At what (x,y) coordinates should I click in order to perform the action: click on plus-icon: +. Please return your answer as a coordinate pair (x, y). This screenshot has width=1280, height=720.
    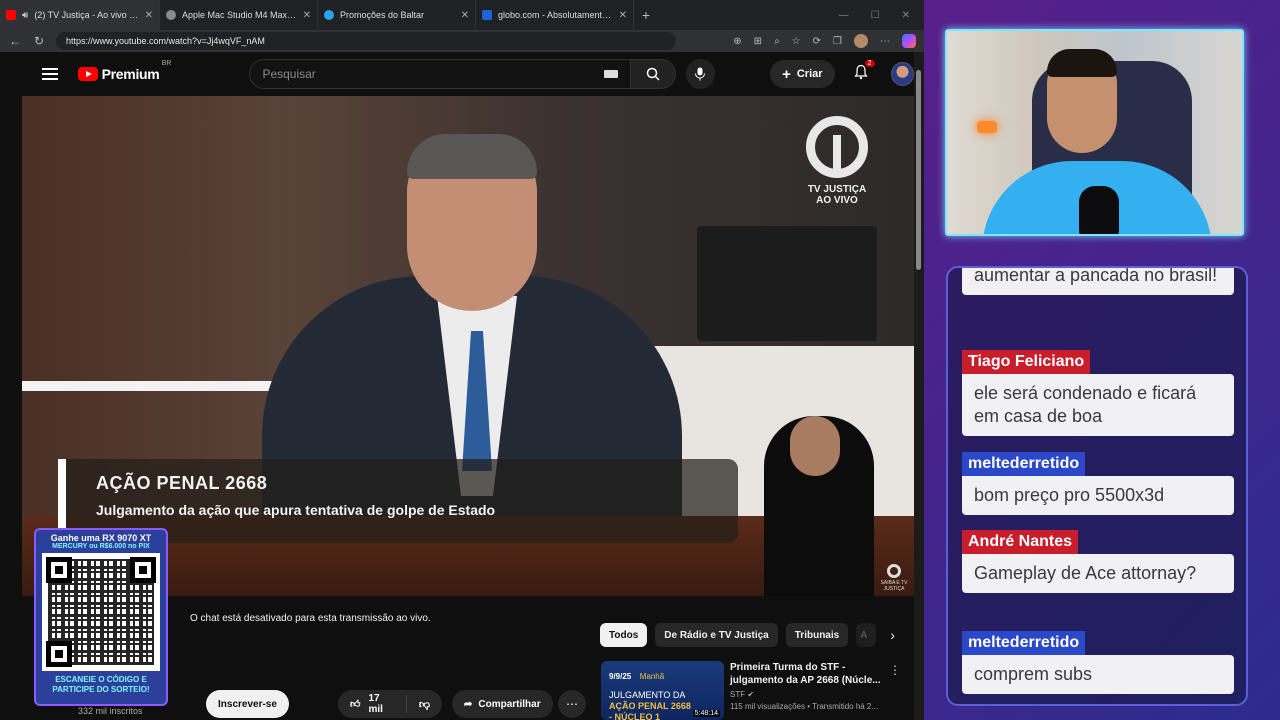
    Looking at the image, I should click on (786, 74).